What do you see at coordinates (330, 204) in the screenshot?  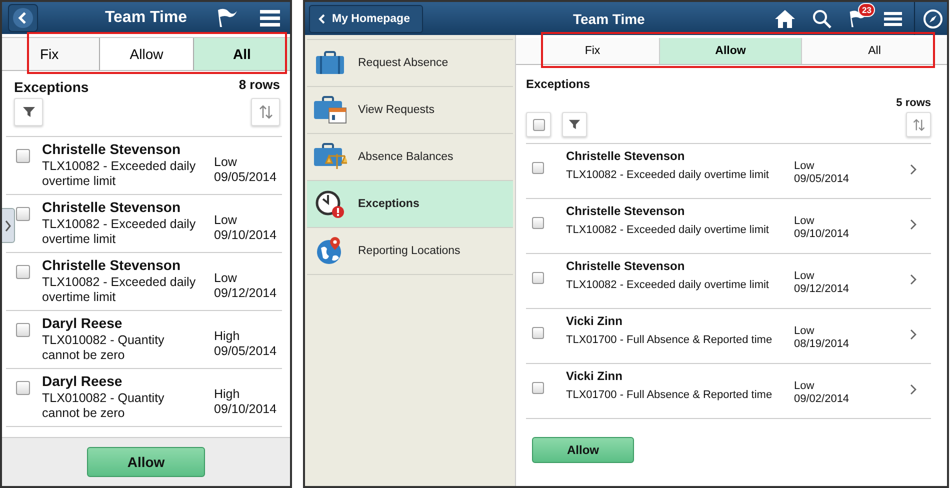 I see `clock-alert-icon` at bounding box center [330, 204].